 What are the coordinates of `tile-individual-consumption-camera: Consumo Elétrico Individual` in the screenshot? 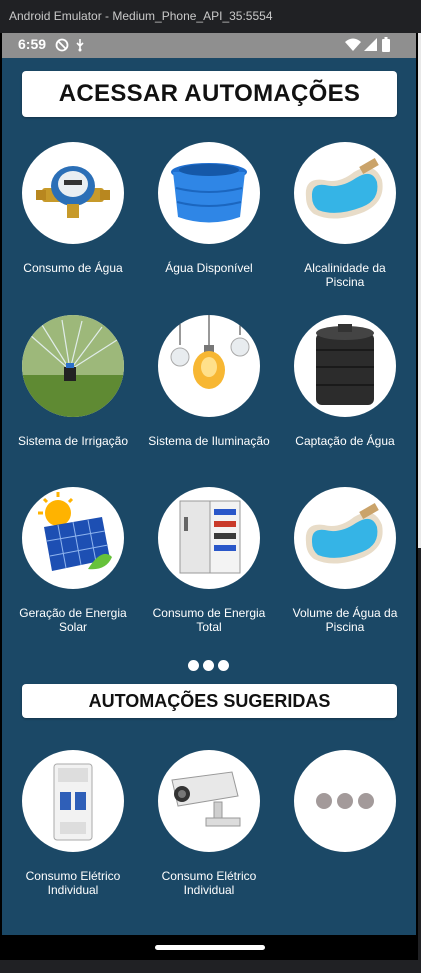 It's located at (209, 823).